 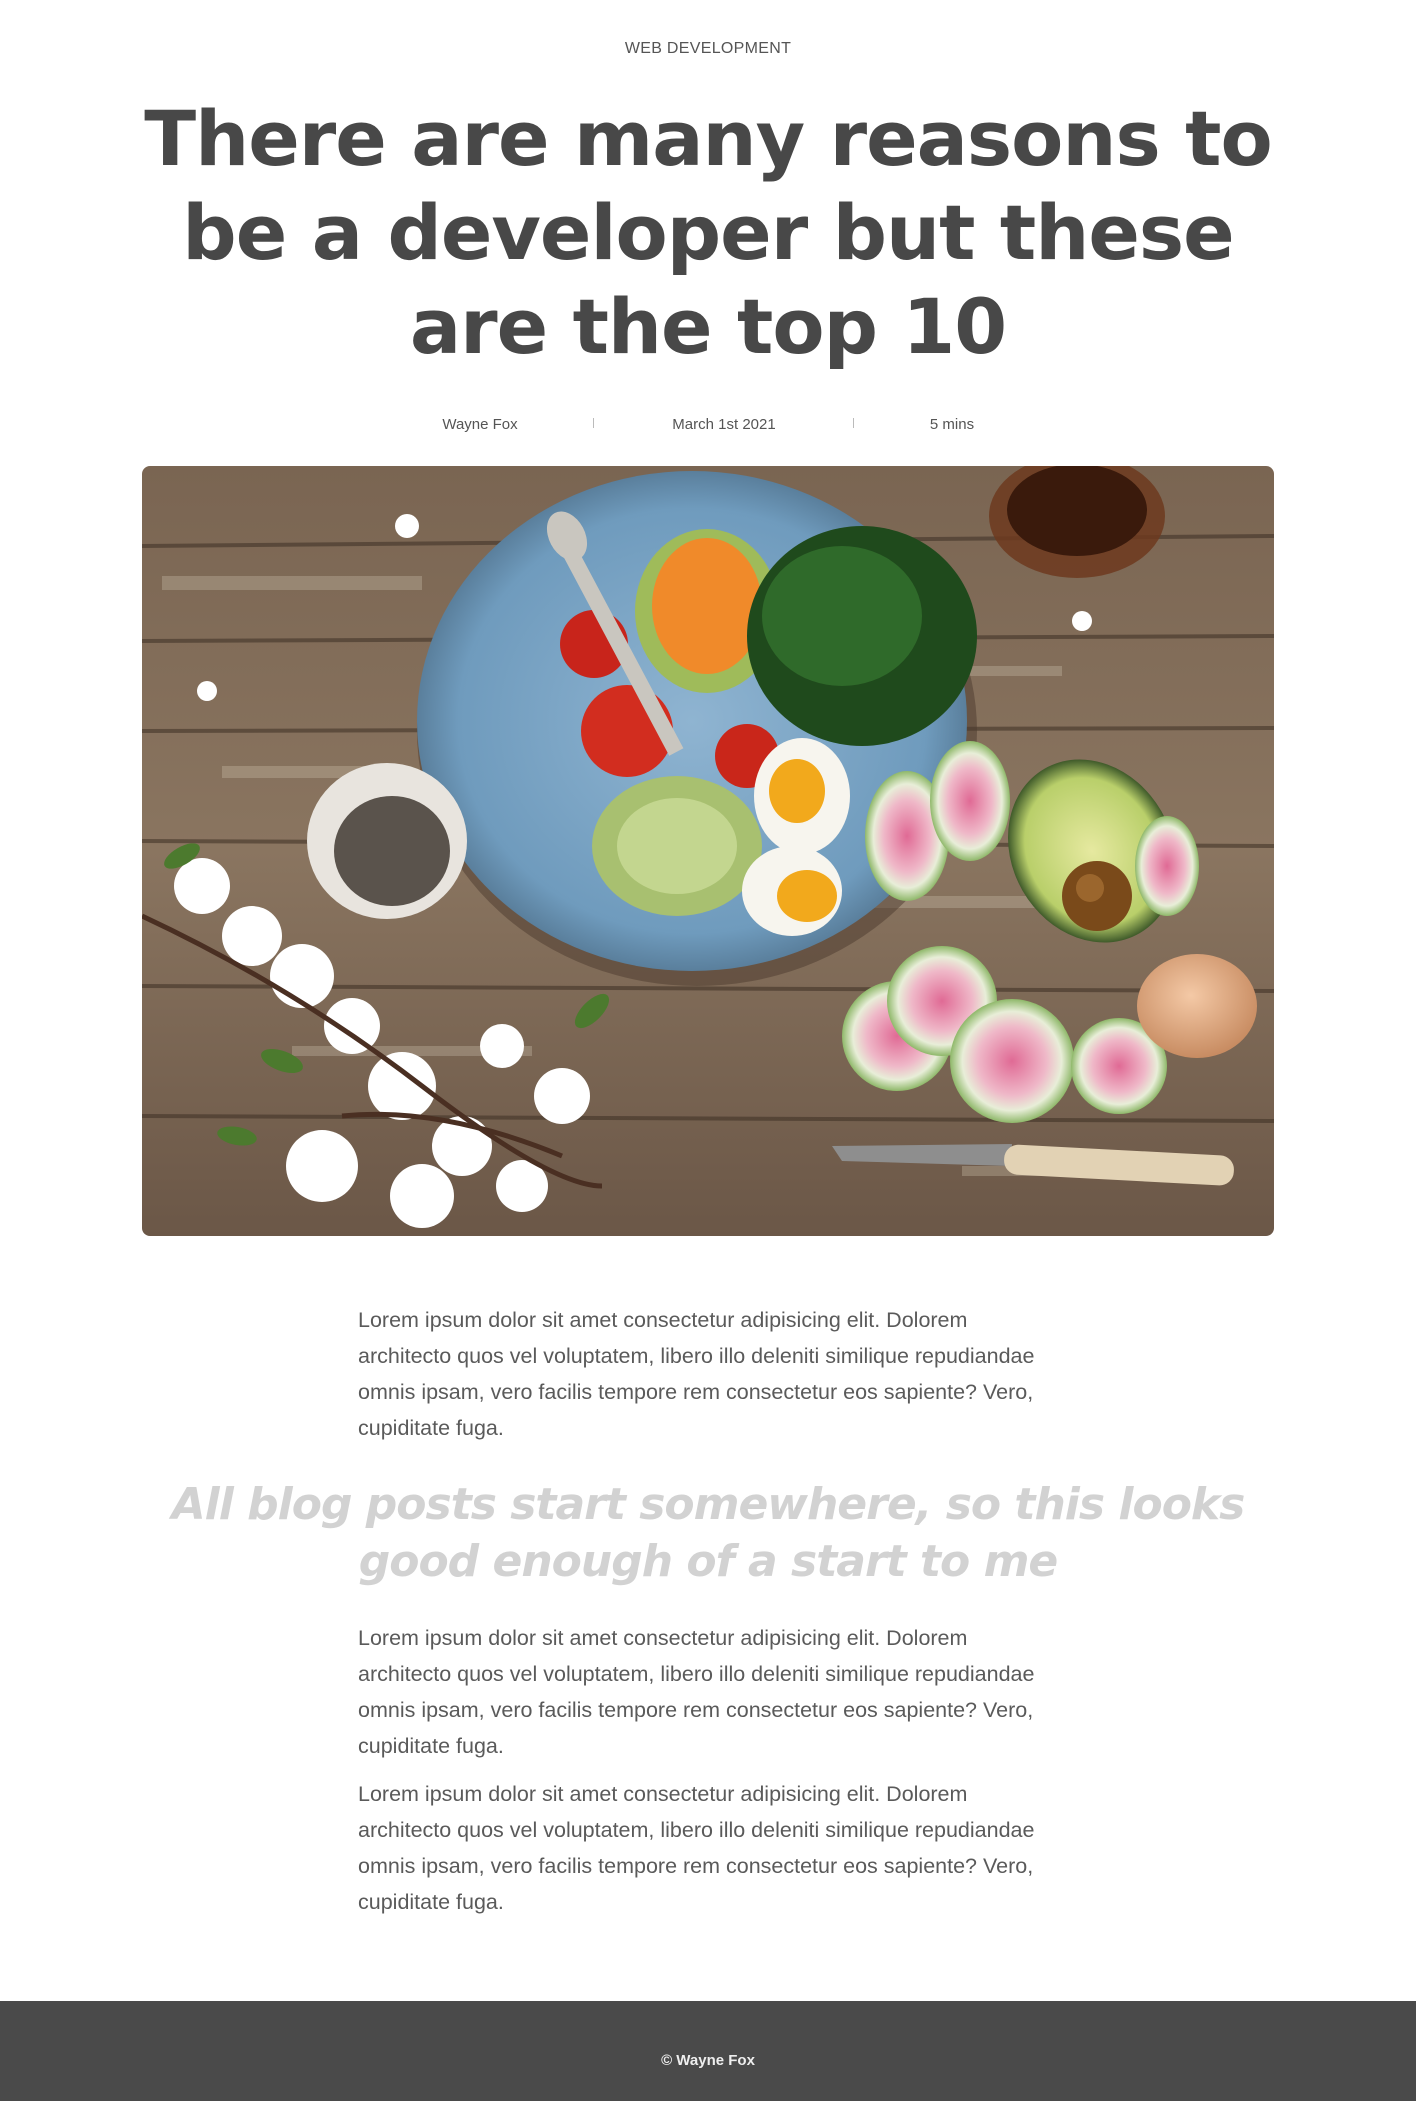 What do you see at coordinates (708, 2060) in the screenshot?
I see `copyright-text: © Wayne Fox` at bounding box center [708, 2060].